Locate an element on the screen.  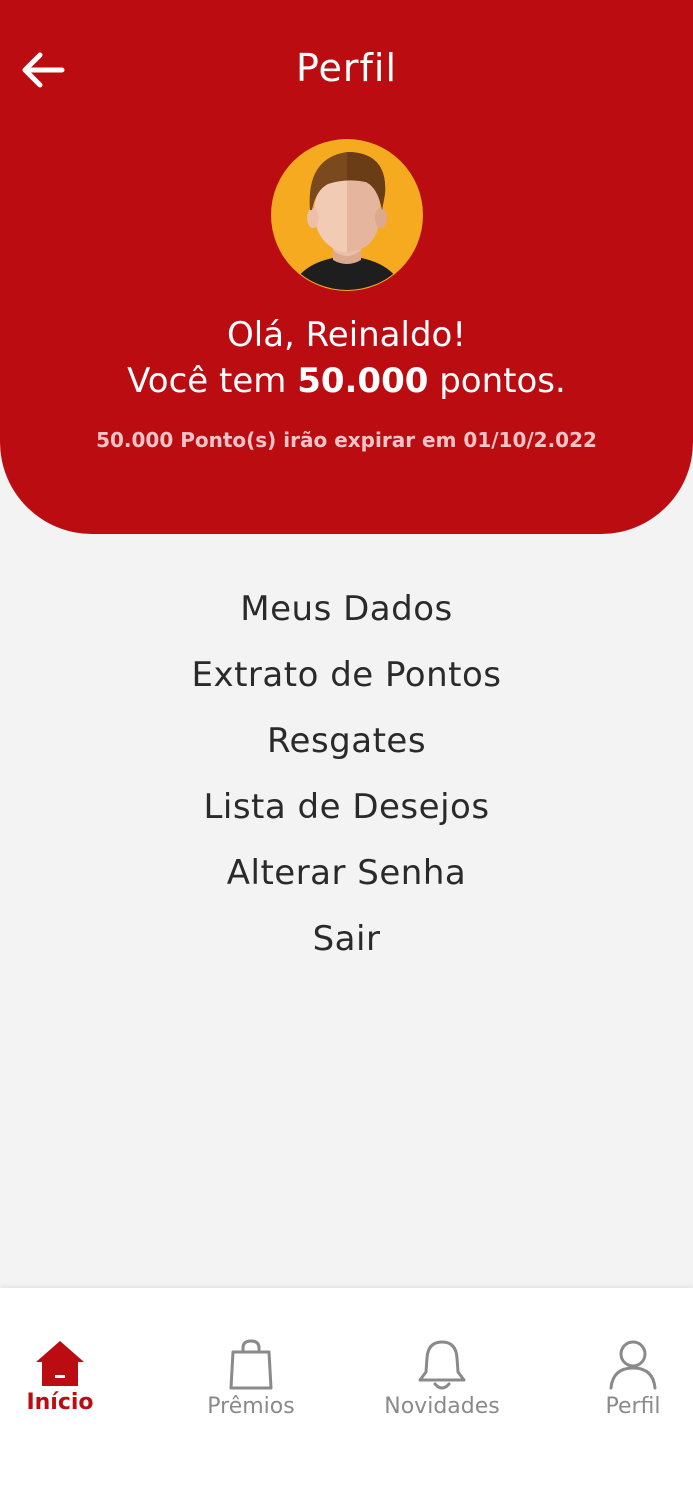
avatar-icon is located at coordinates (347, 215).